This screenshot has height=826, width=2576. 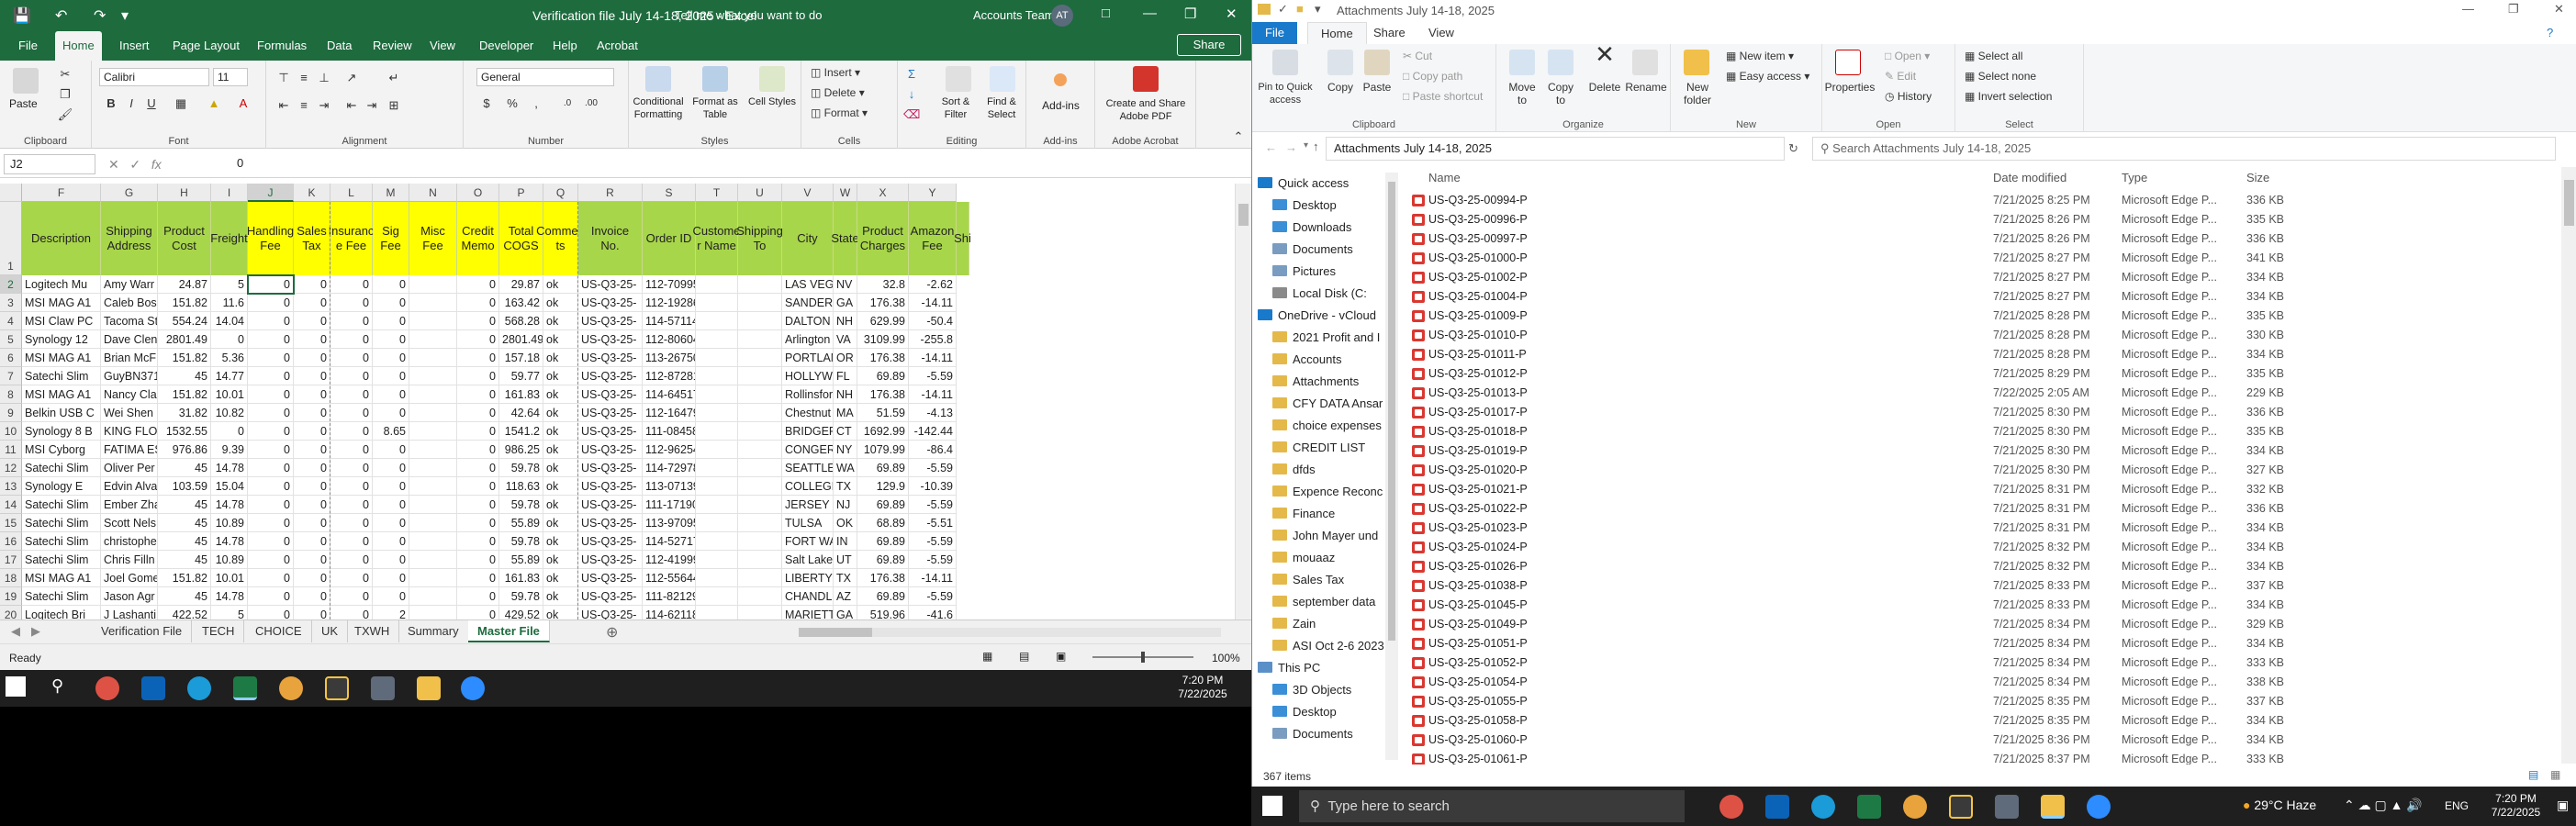 I want to click on chrome-profile-icon, so click(x=291, y=688).